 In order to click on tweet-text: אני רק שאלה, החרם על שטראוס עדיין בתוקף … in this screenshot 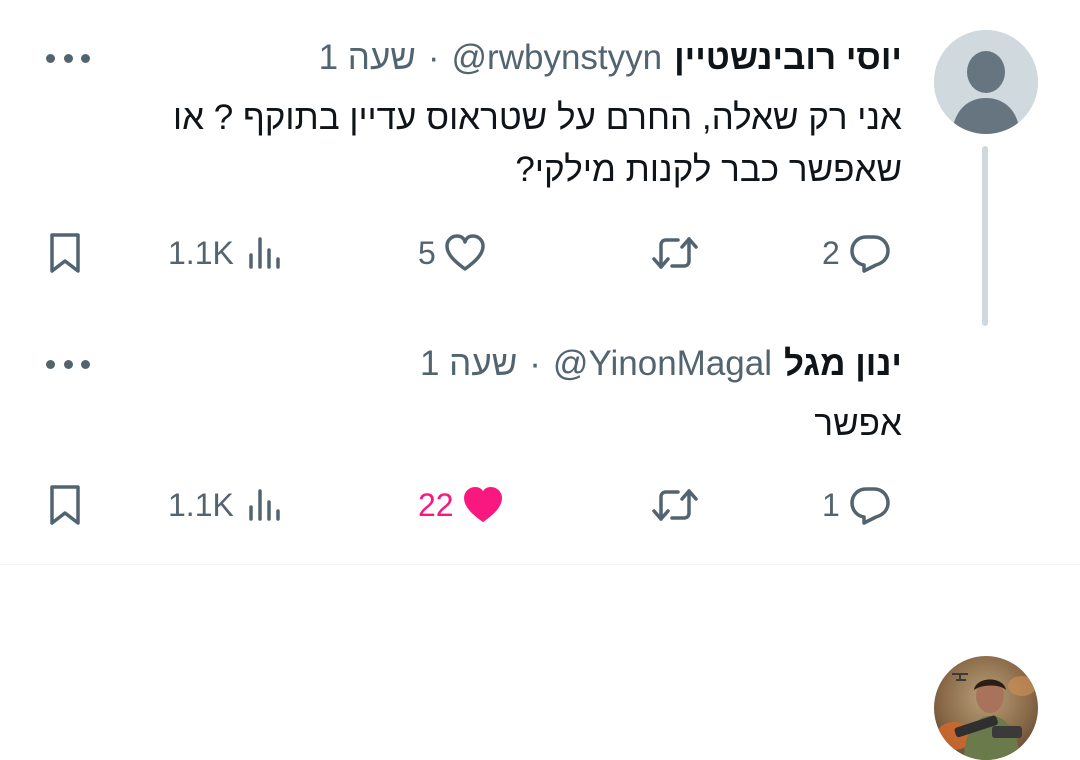, I will do `click(537, 143)`.